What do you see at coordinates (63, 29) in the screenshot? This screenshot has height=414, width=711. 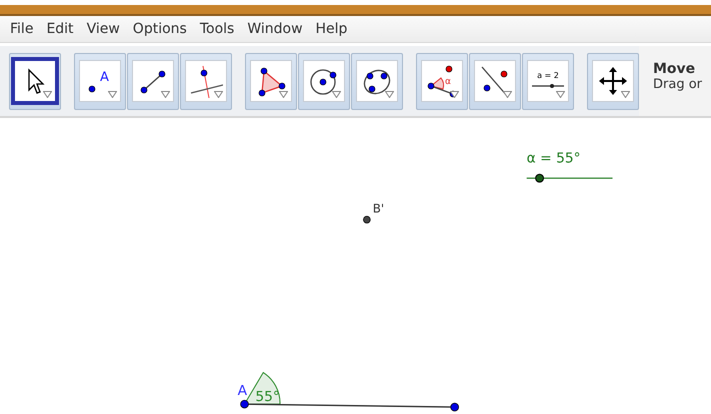 I see `menu-item: Edit` at bounding box center [63, 29].